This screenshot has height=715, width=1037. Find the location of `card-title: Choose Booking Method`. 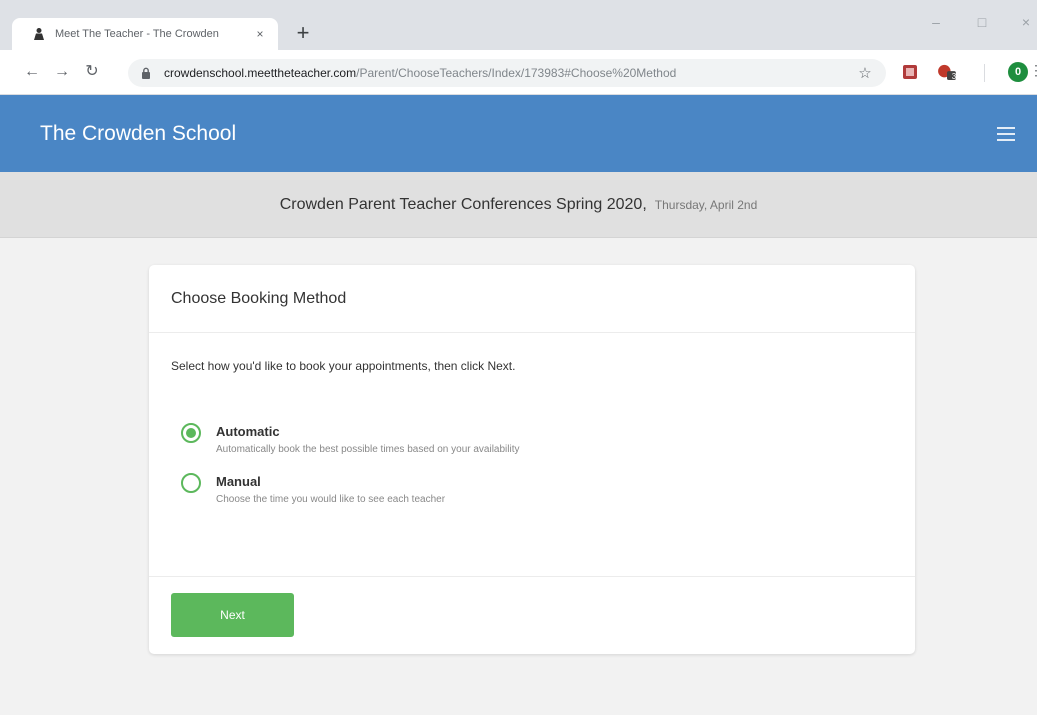

card-title: Choose Booking Method is located at coordinates (259, 298).